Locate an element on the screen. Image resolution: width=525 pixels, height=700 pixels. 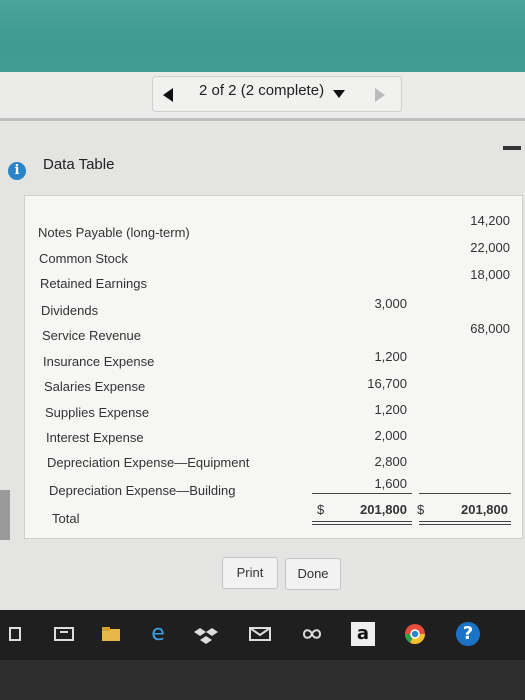
edge-icon: e is located at coordinates (158, 634).